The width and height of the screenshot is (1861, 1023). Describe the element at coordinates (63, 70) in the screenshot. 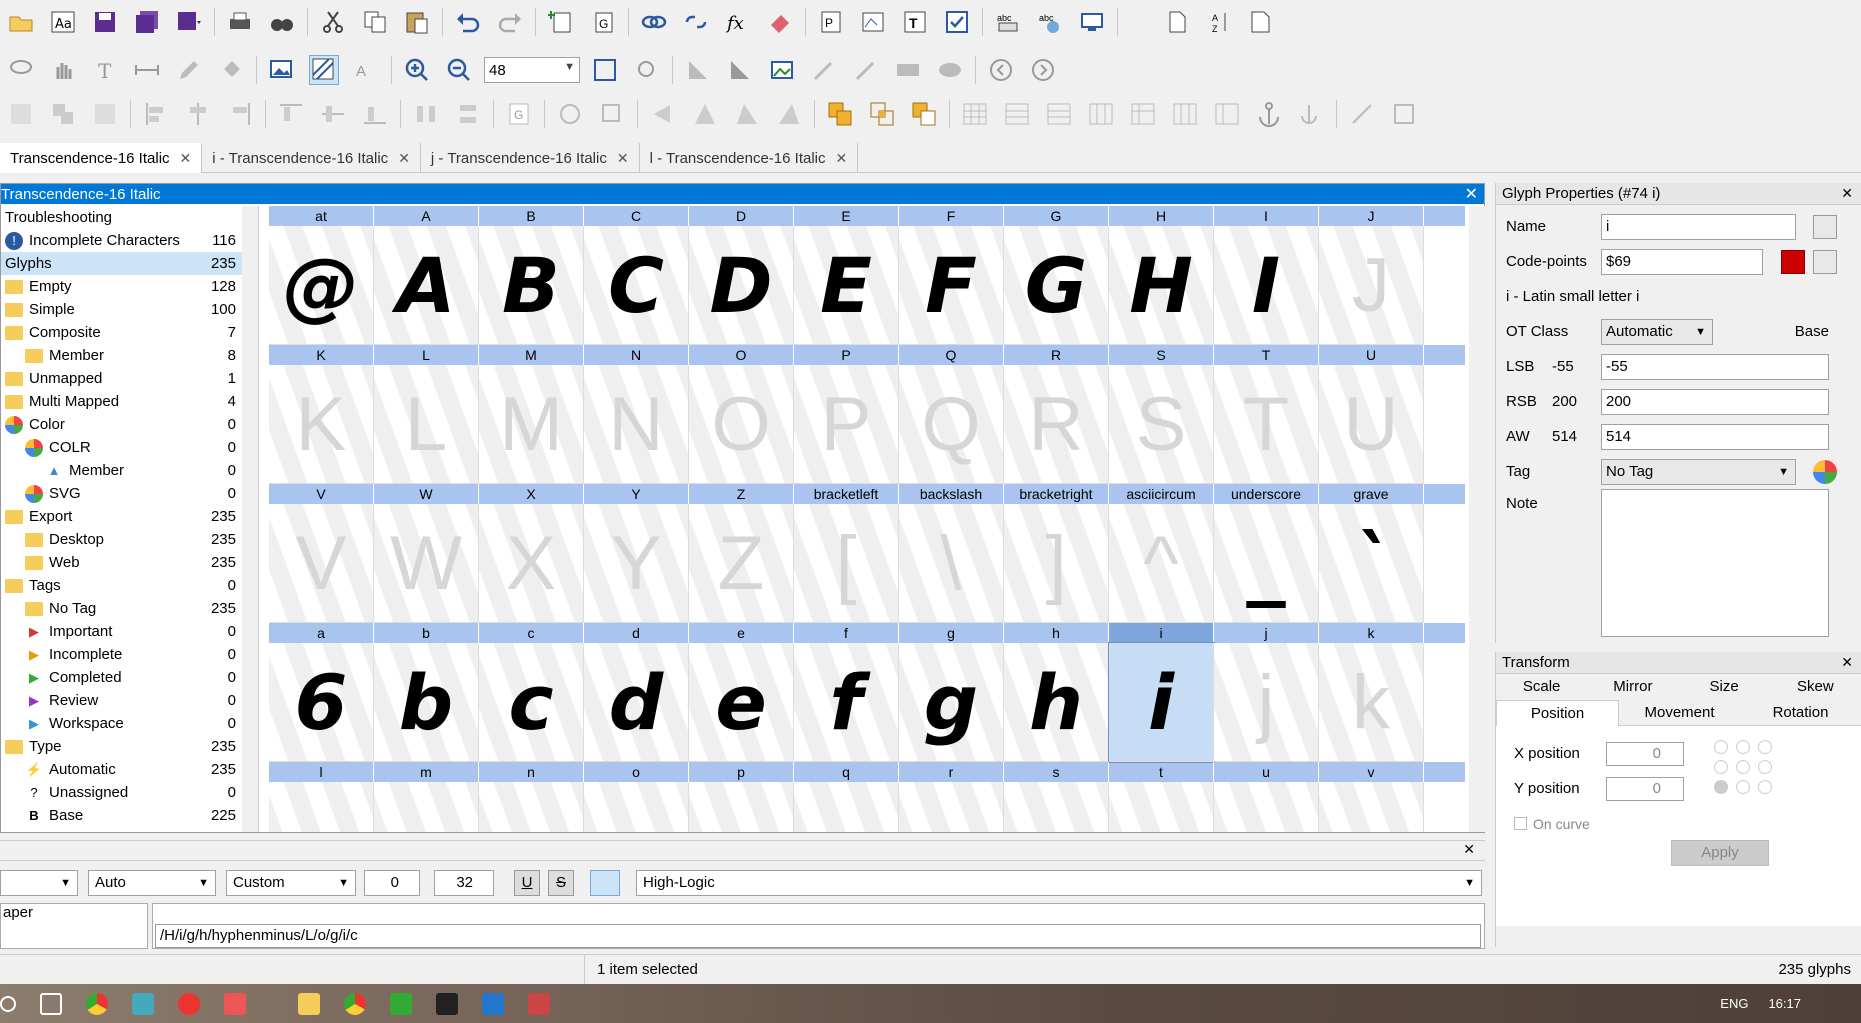

I see `hand-icon` at that location.